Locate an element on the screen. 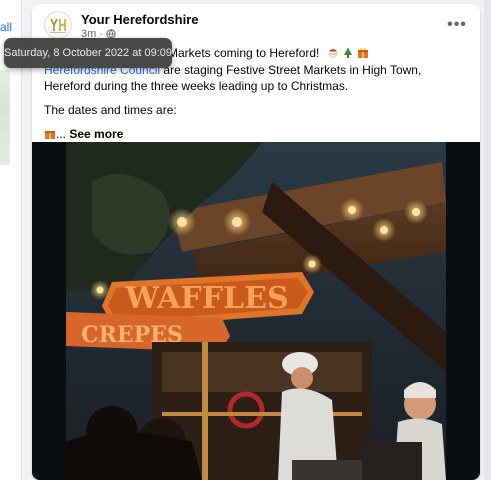  scrollbar-track is located at coordinates (487, 240).